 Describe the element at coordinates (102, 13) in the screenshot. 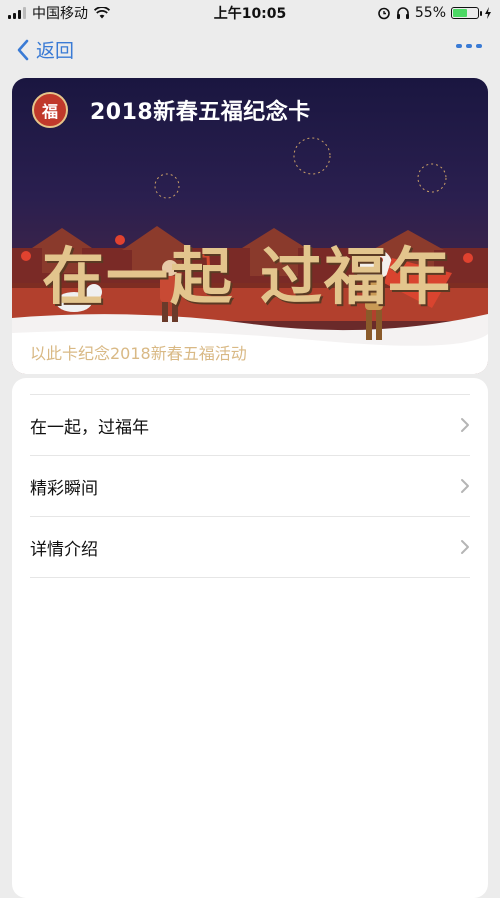

I see `wifi-icon` at that location.